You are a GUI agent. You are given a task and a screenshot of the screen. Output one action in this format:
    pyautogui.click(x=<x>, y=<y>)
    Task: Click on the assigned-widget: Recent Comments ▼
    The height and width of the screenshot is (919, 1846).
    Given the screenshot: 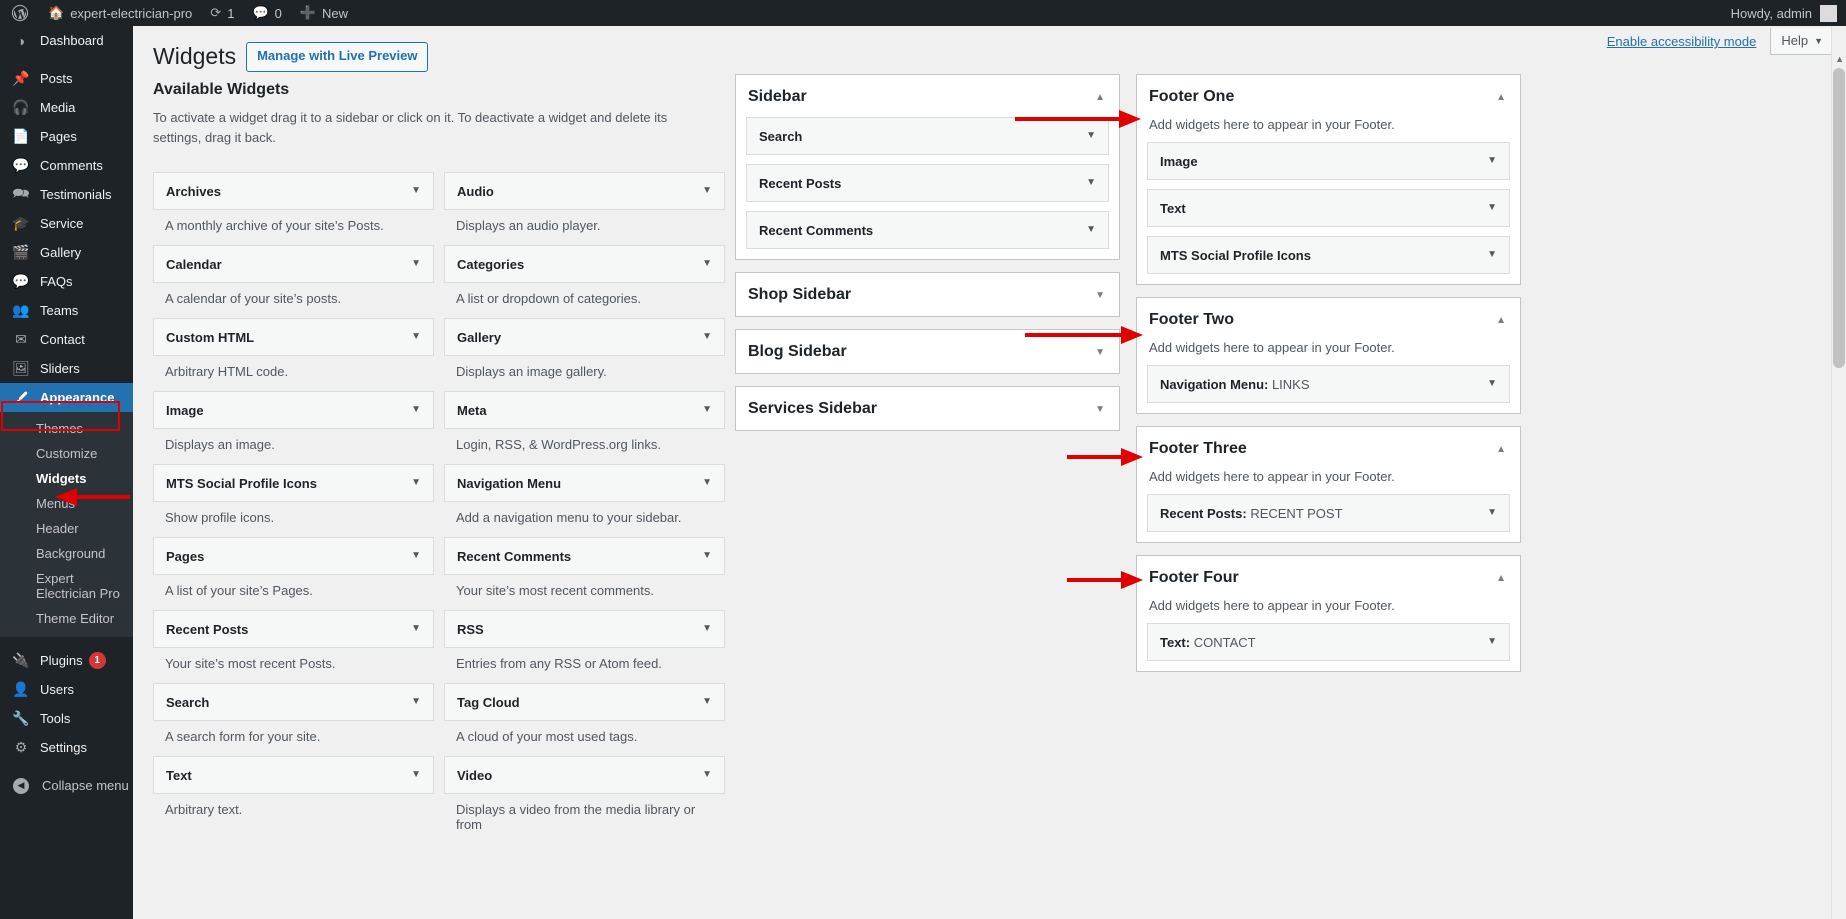 What is the action you would take?
    pyautogui.click(x=927, y=230)
    